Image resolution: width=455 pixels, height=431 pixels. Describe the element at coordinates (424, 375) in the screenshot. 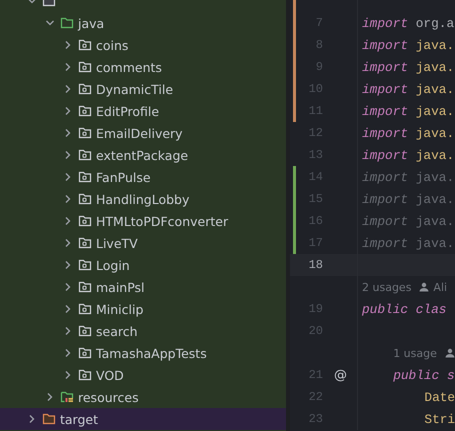

I see `code-text: public s` at that location.